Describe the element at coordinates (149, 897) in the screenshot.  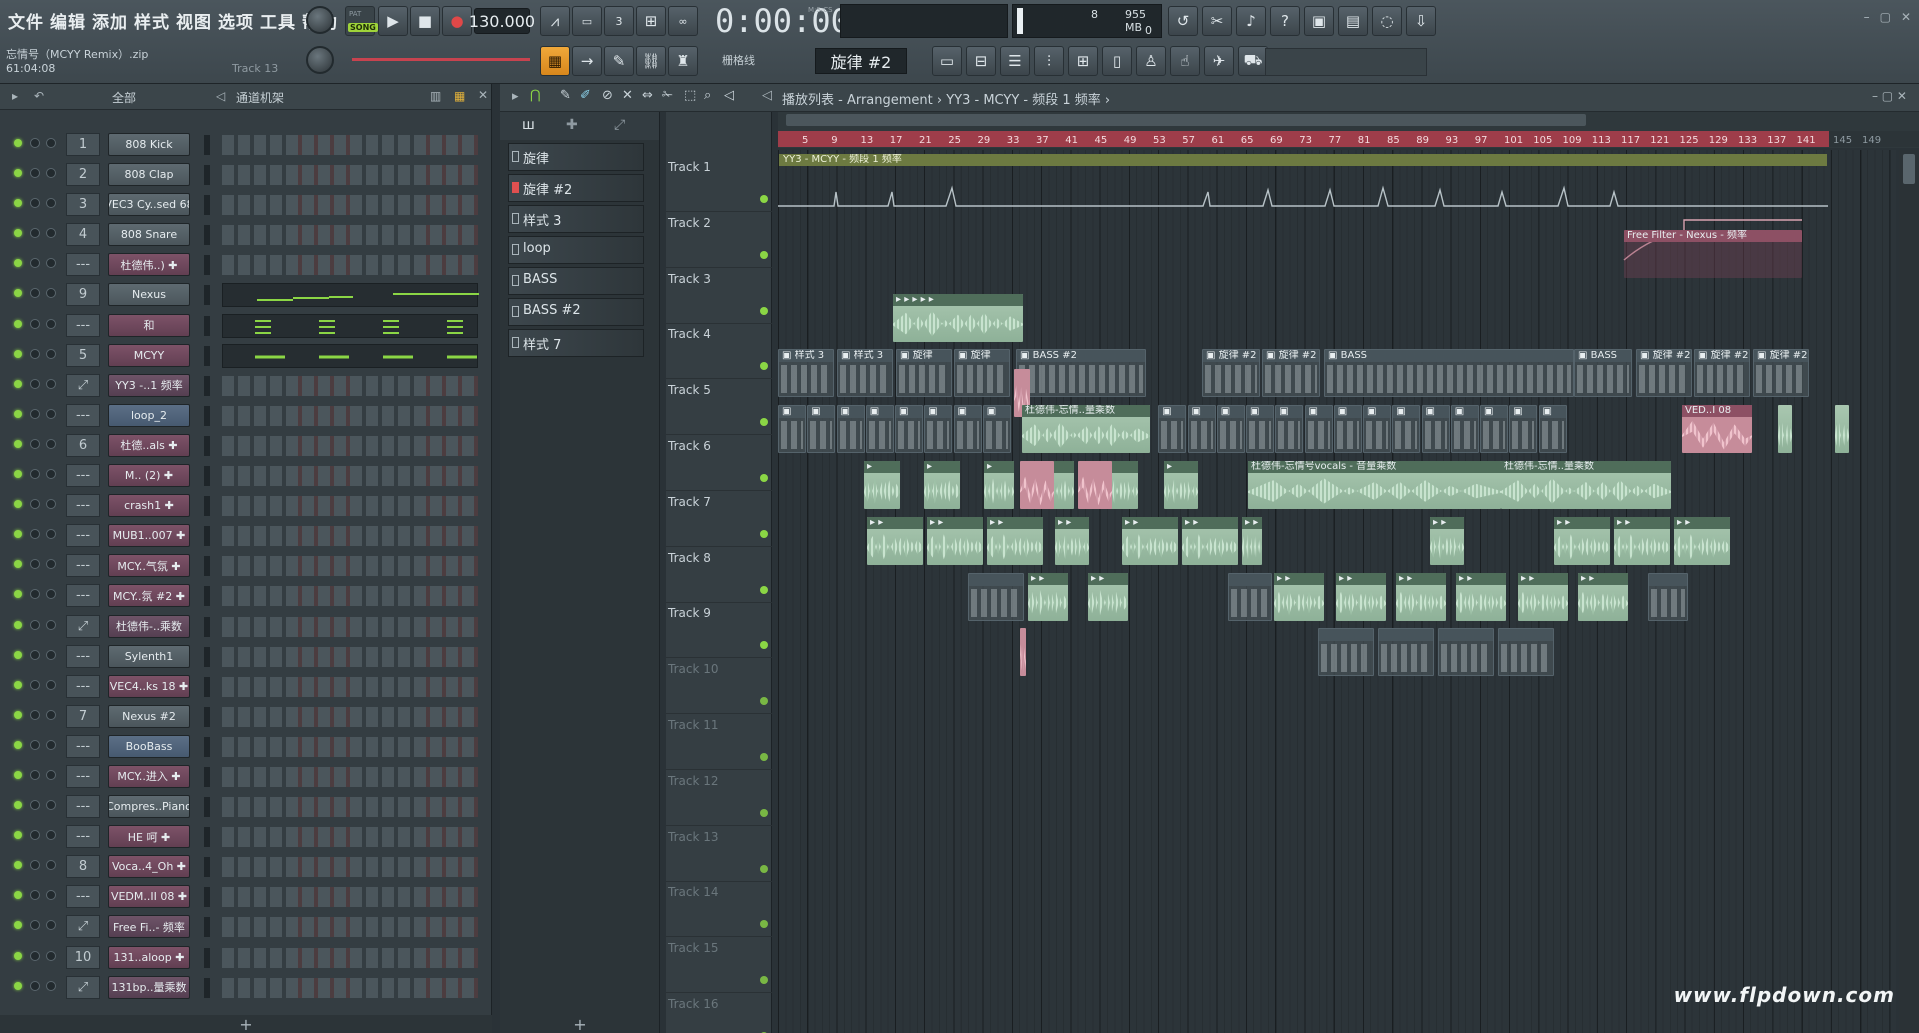
I see `channel-name-button: VEDM..II 08 ✚` at that location.